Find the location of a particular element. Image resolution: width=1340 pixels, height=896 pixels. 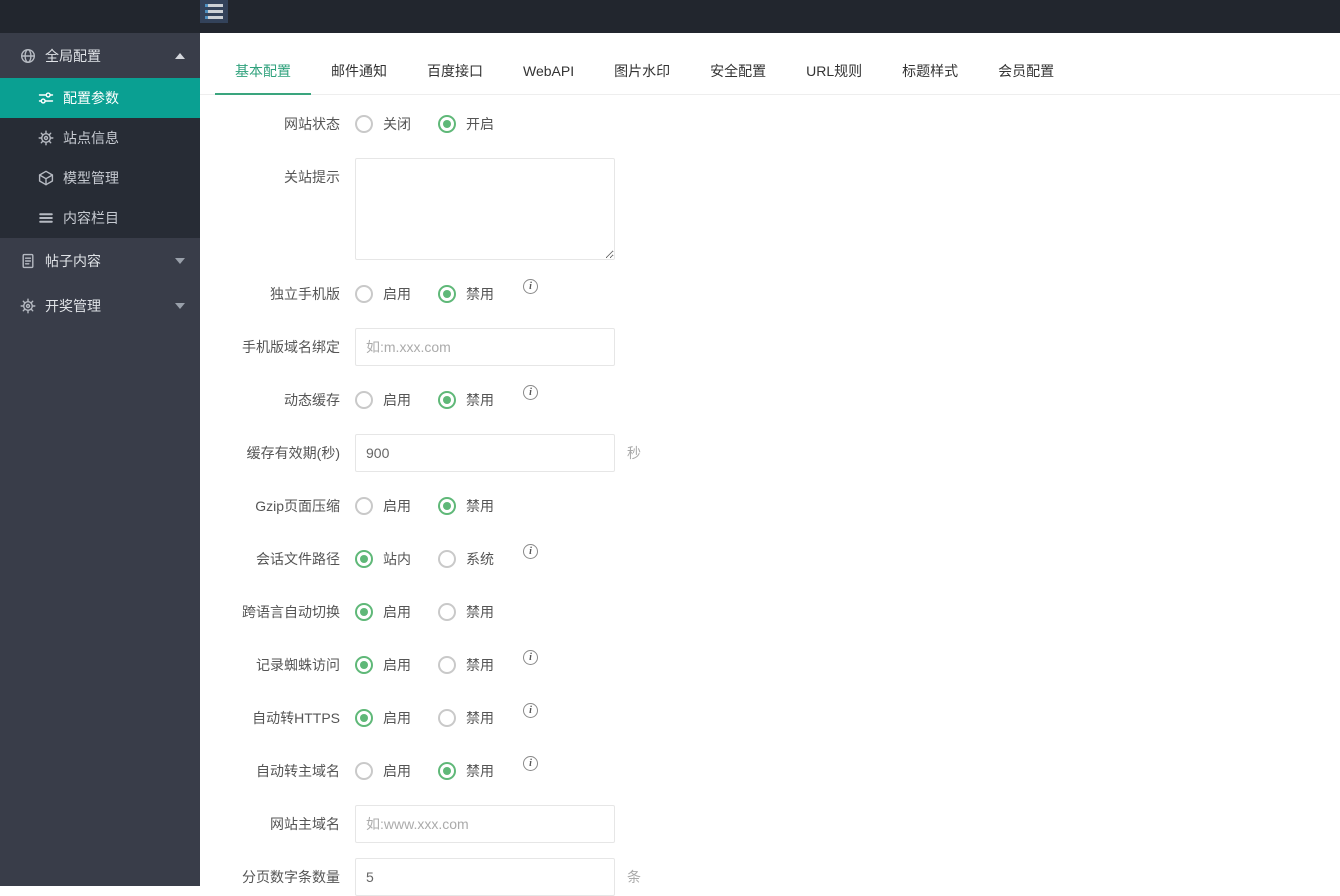

menu-toggle-button is located at coordinates (214, 11).